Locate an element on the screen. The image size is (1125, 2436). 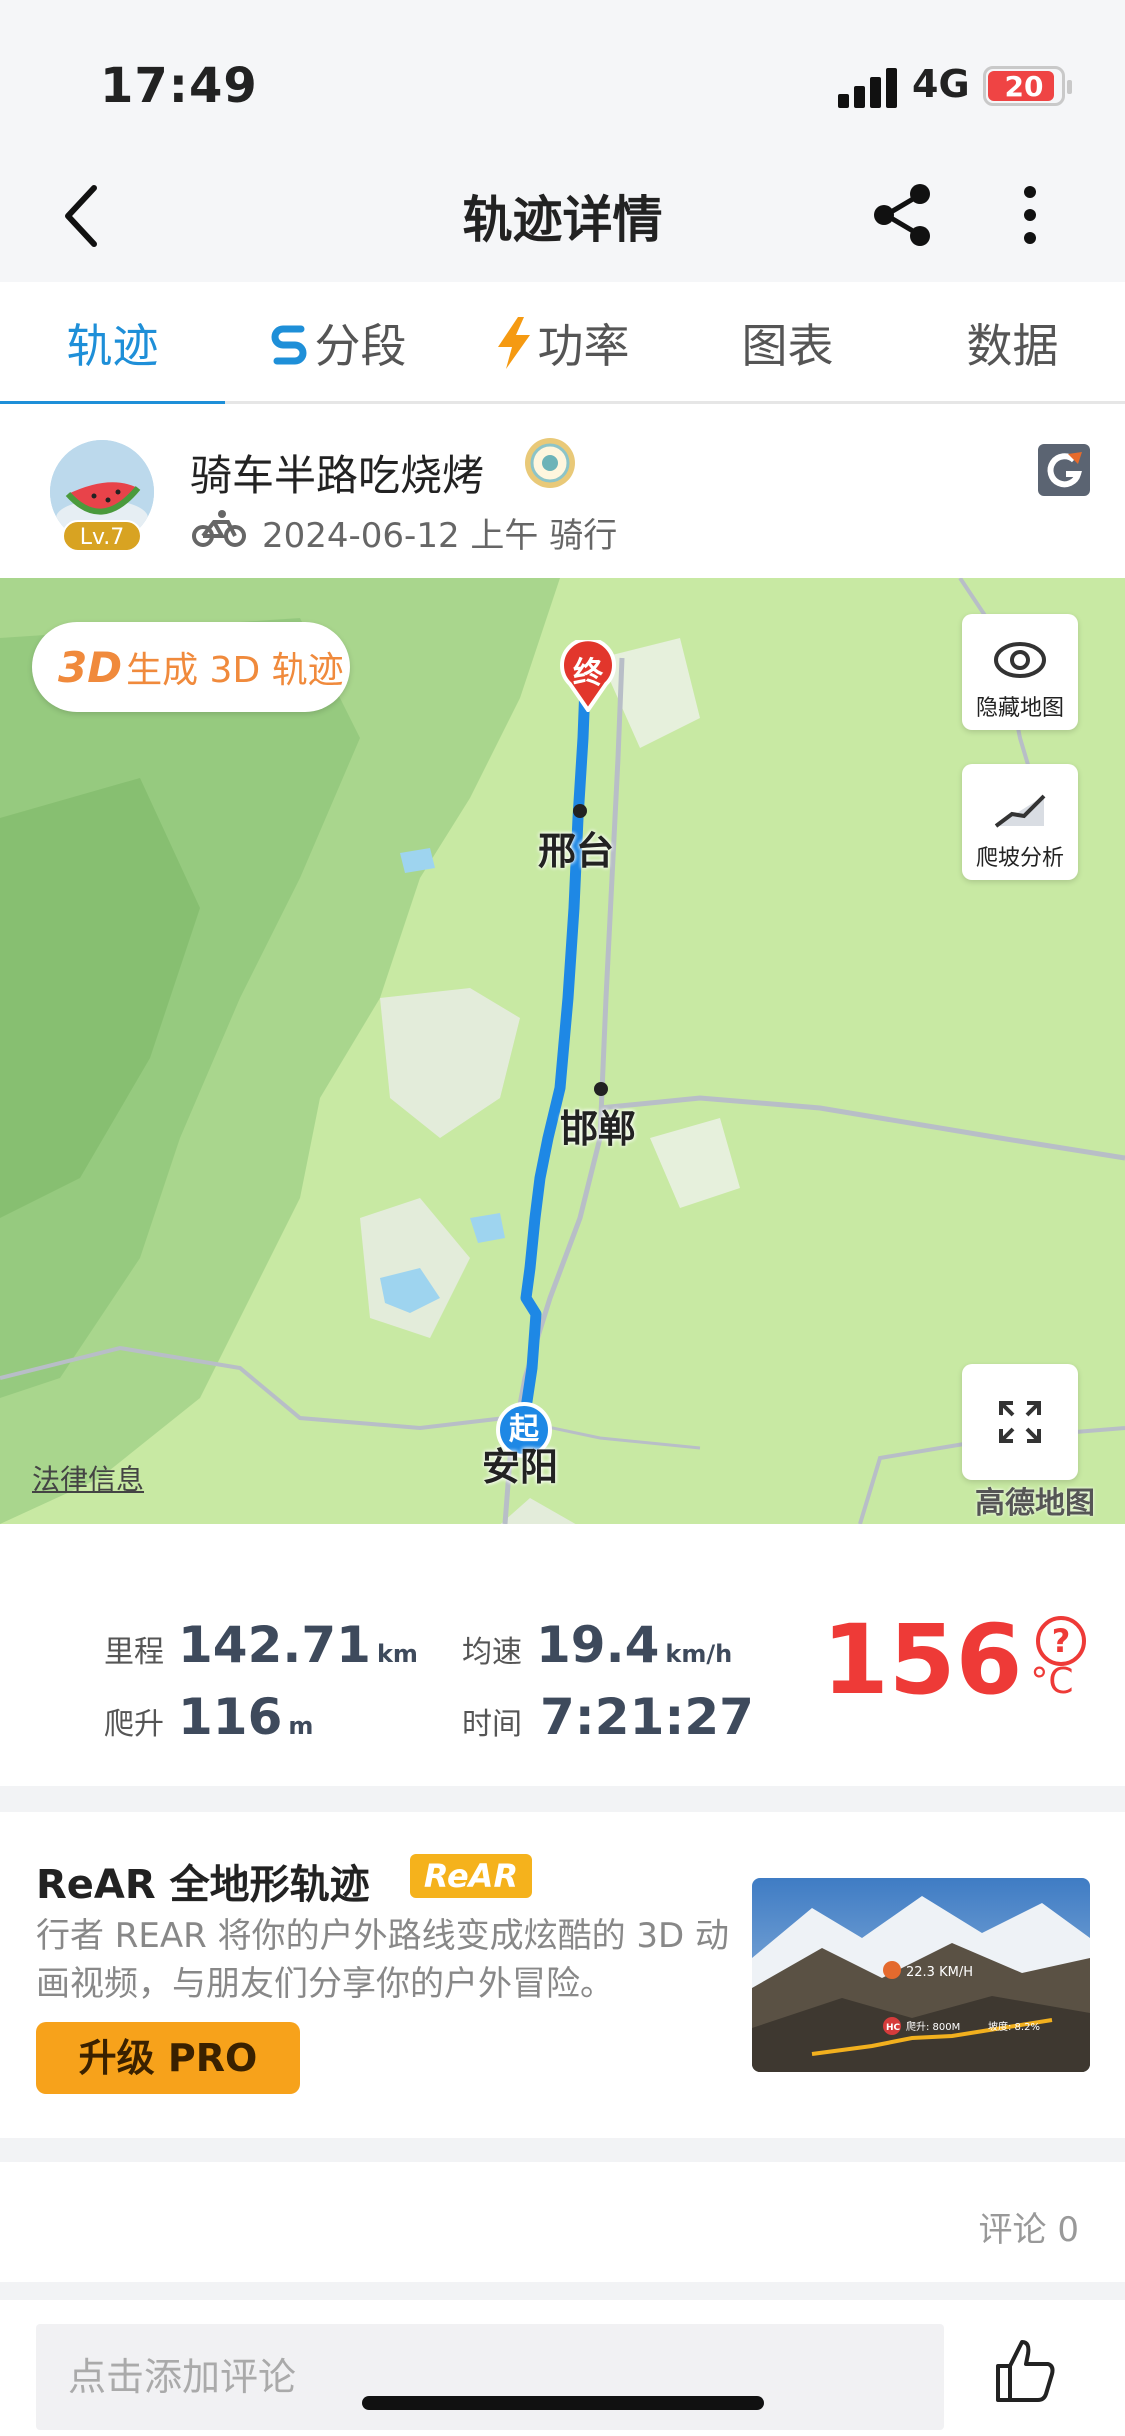
battery-icon: 20 is located at coordinates (1027, 86).